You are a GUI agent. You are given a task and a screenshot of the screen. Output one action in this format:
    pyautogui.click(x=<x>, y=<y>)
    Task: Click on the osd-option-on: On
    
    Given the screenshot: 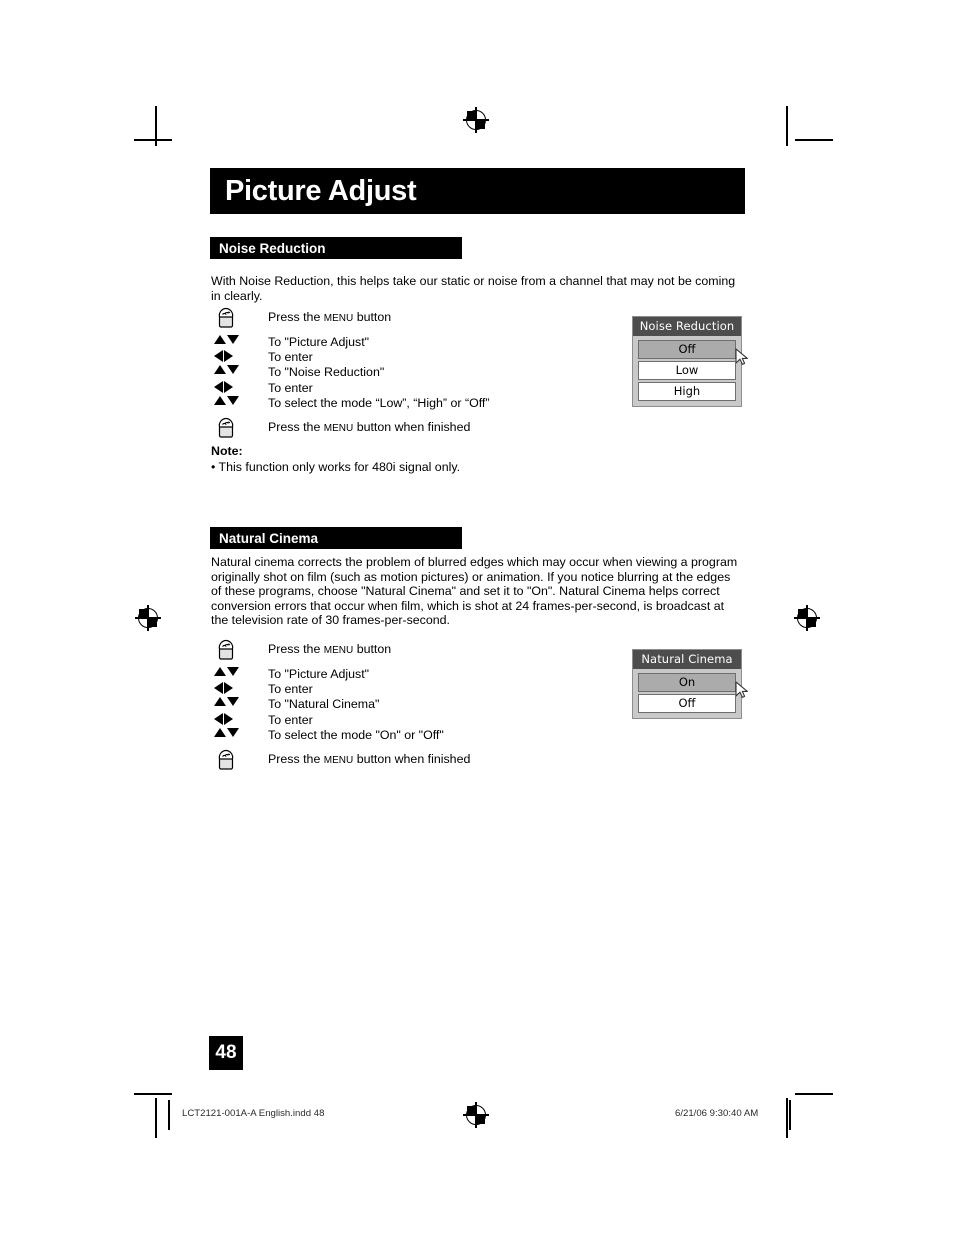 What is the action you would take?
    pyautogui.click(x=693, y=685)
    